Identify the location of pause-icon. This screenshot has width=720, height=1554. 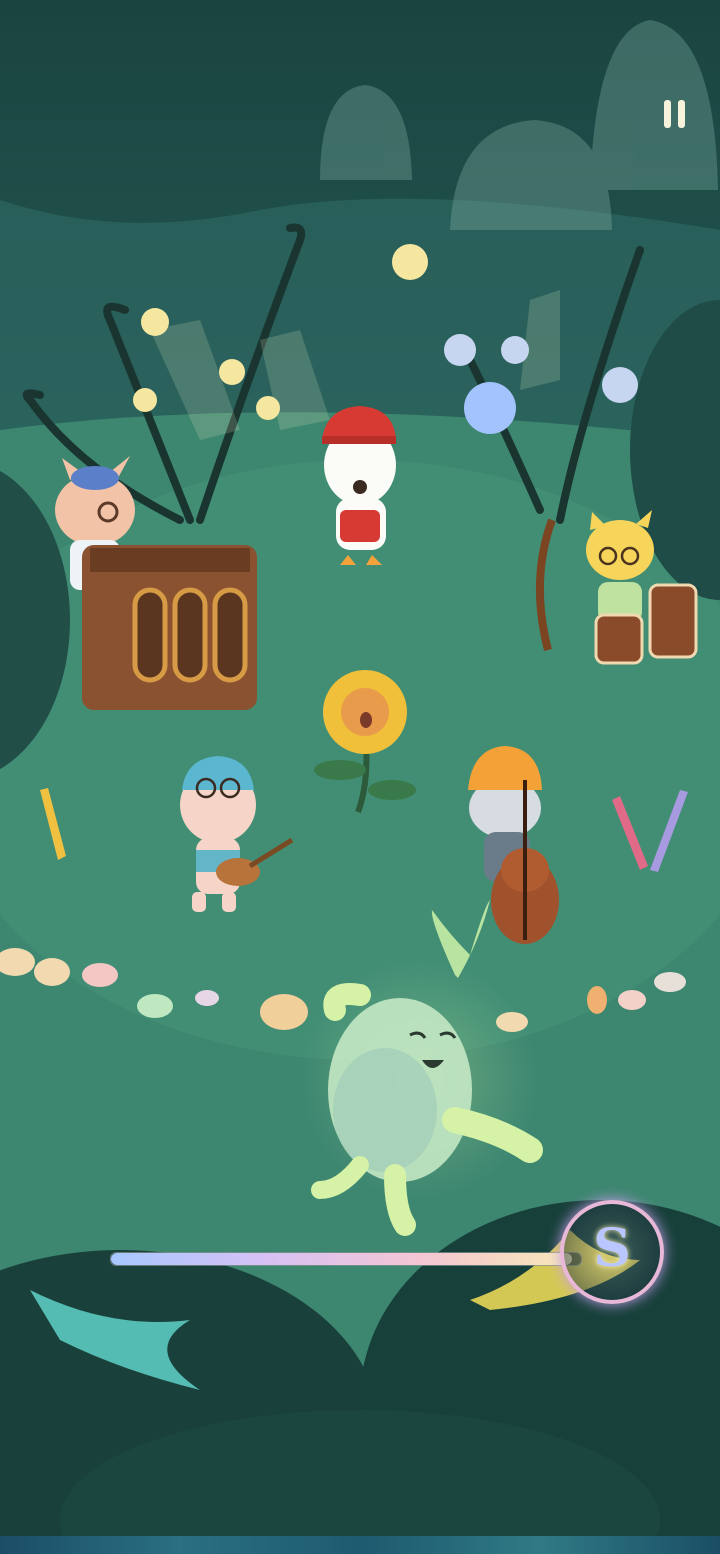
(667, 114).